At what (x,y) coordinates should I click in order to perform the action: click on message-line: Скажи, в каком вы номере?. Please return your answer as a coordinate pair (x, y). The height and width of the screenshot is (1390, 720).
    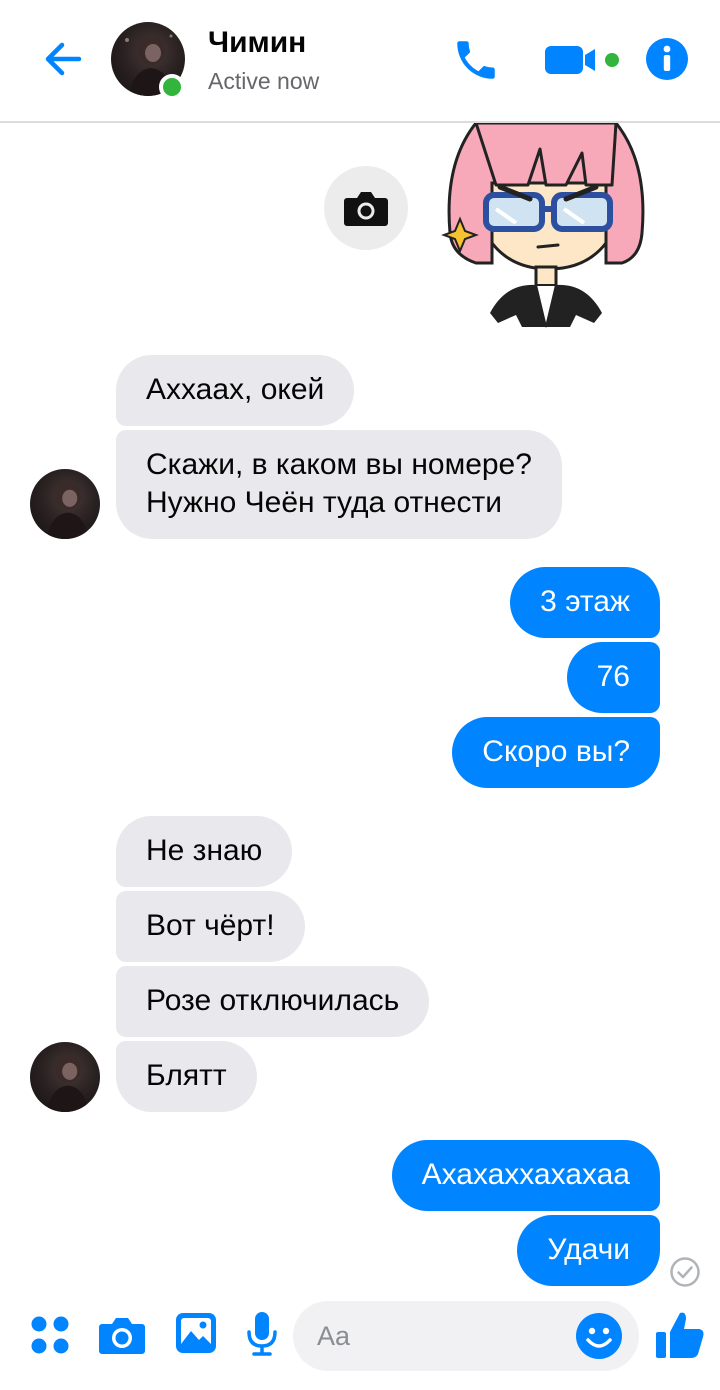
    Looking at the image, I should click on (339, 464).